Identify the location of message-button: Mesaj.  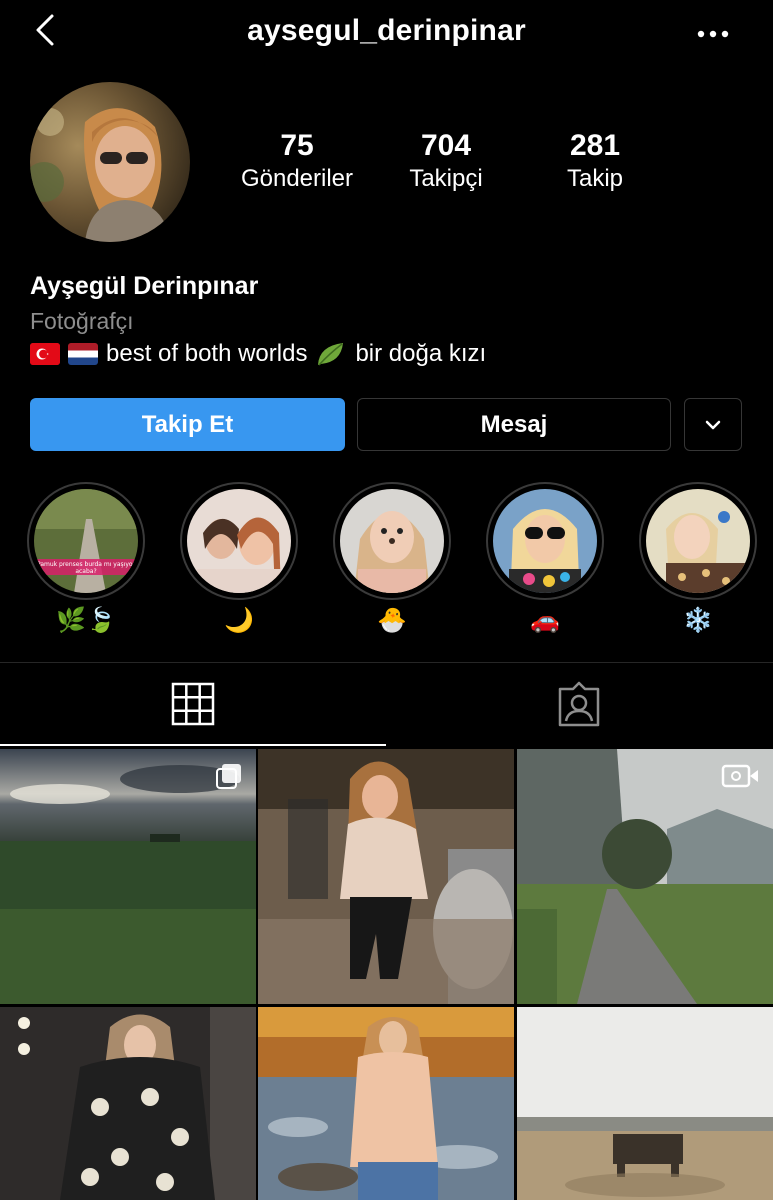
(514, 424).